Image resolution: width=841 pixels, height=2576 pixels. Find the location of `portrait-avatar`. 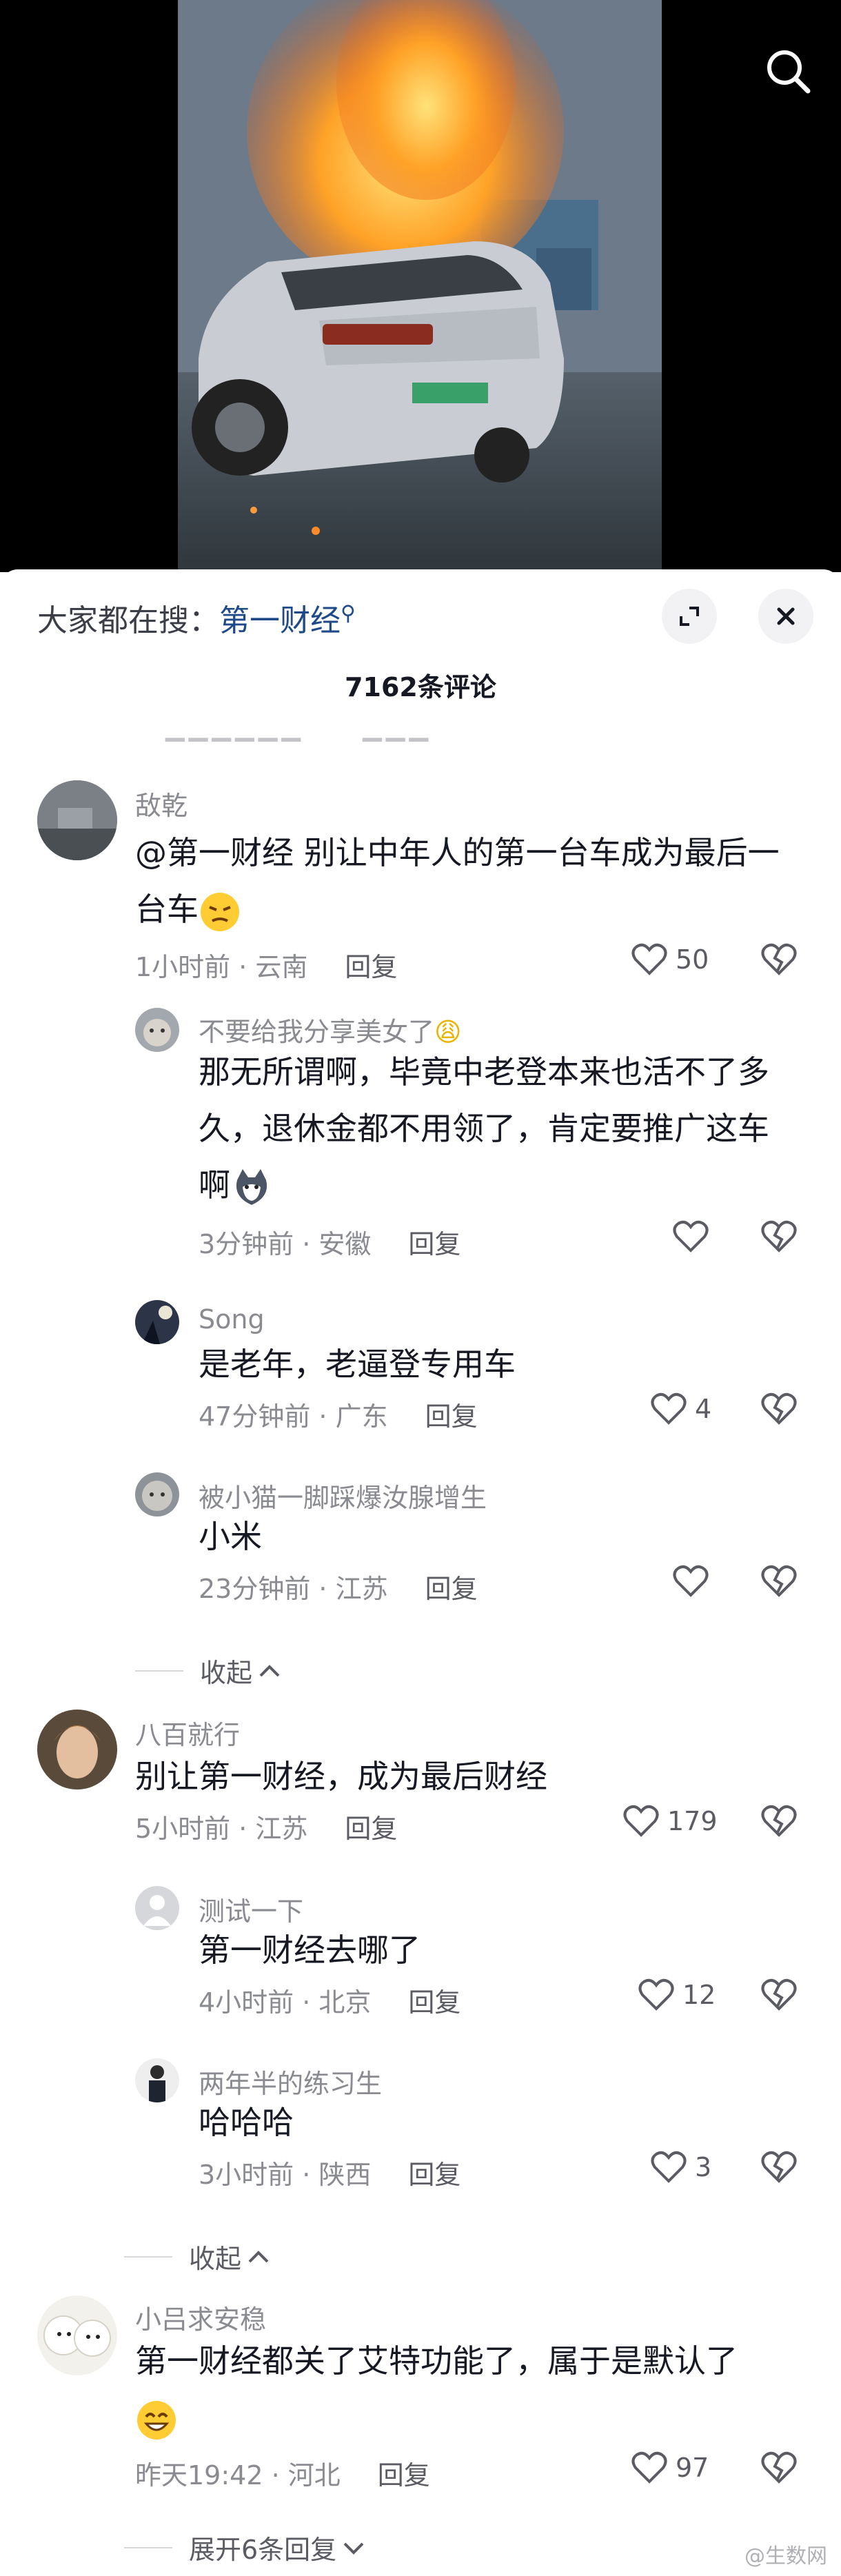

portrait-avatar is located at coordinates (77, 1749).